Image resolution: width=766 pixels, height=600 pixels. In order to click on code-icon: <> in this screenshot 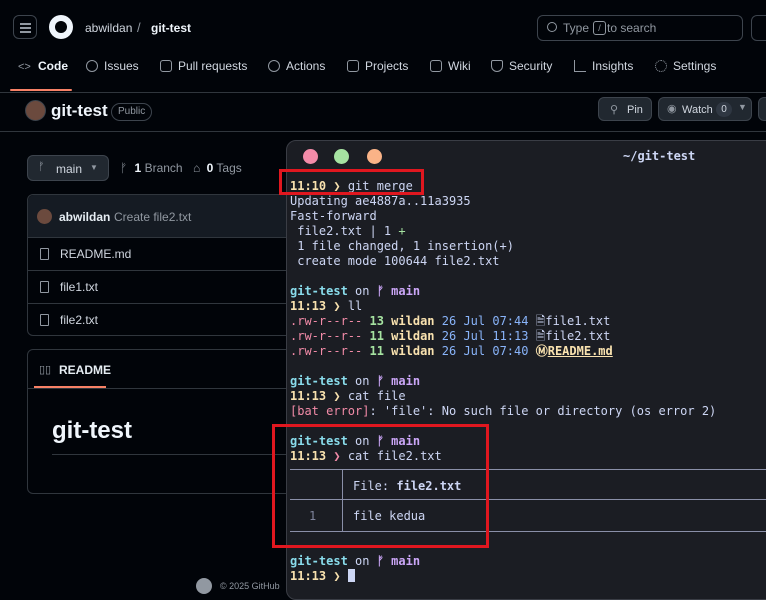, I will do `click(24, 67)`.